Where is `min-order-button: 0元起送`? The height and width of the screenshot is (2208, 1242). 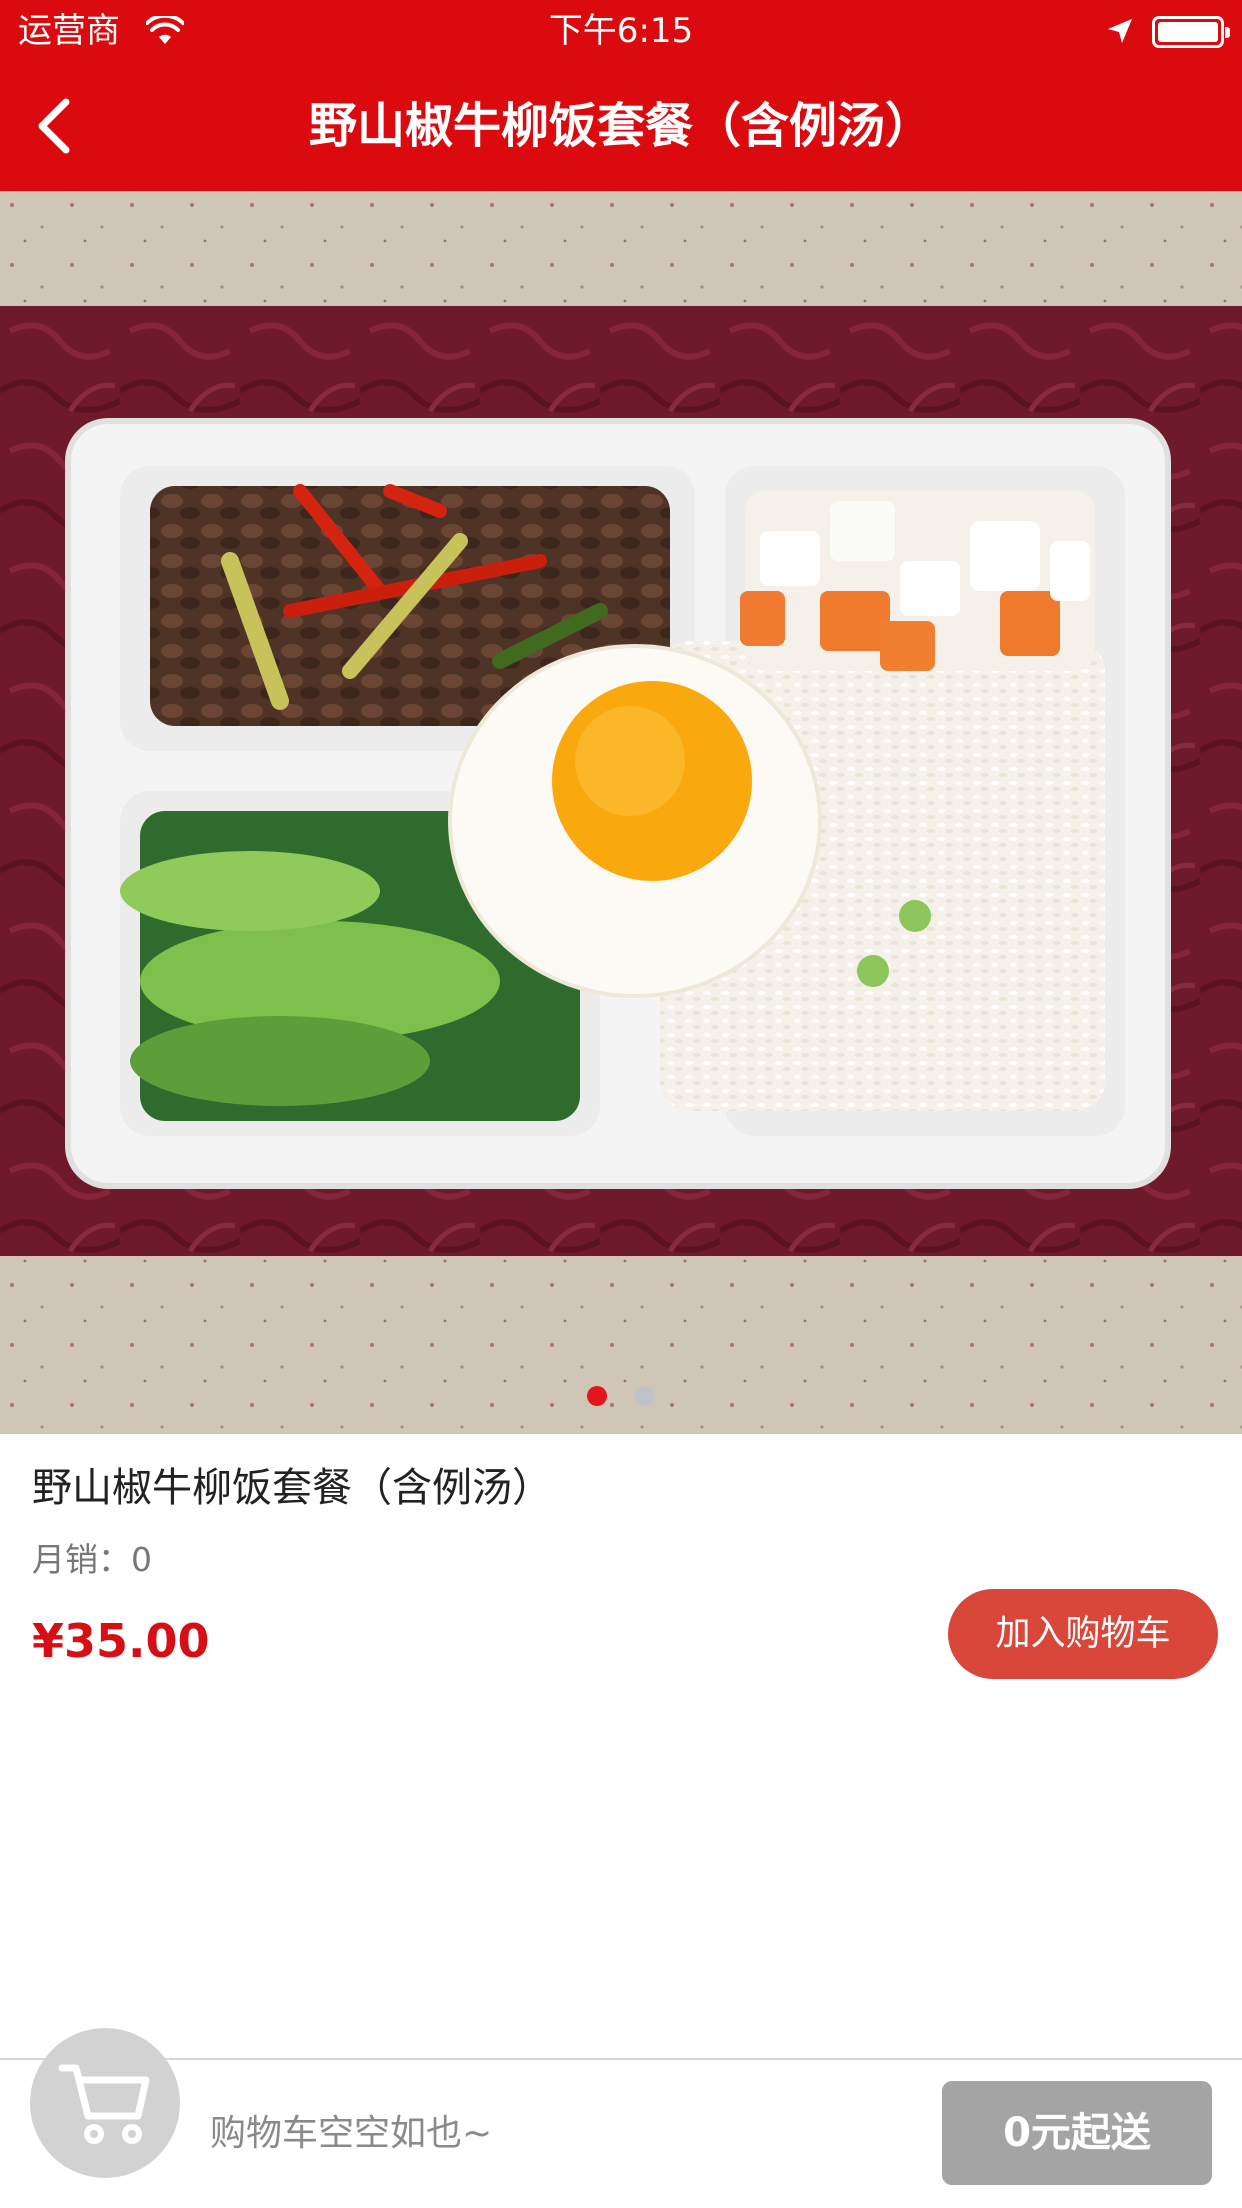 min-order-button: 0元起送 is located at coordinates (1077, 2133).